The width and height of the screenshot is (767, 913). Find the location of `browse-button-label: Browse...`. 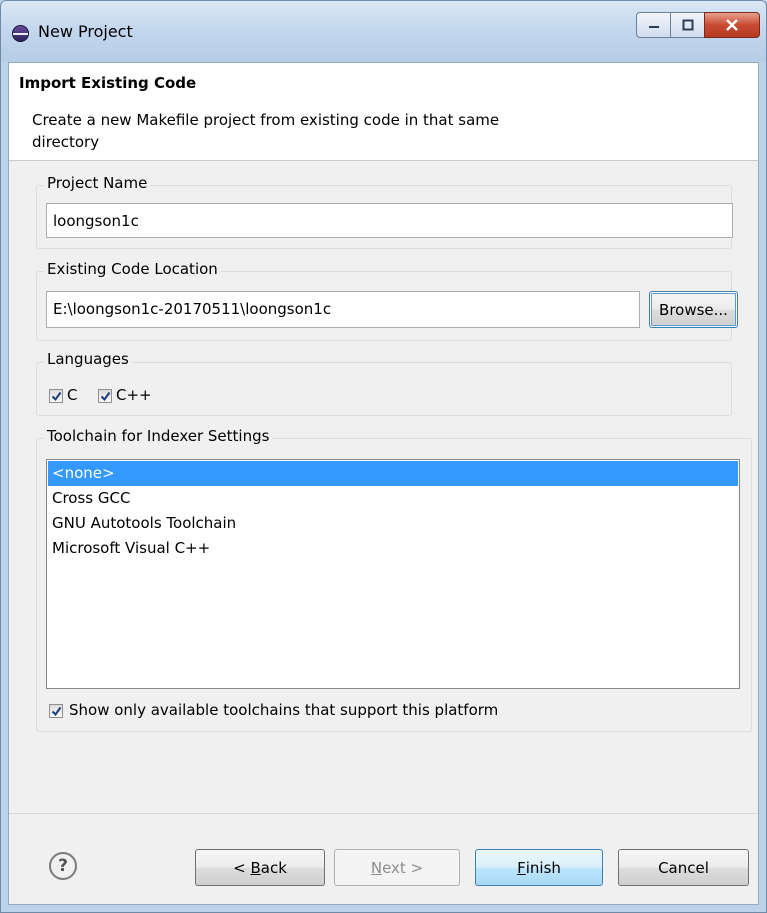

browse-button-label: Browse... is located at coordinates (693, 309).